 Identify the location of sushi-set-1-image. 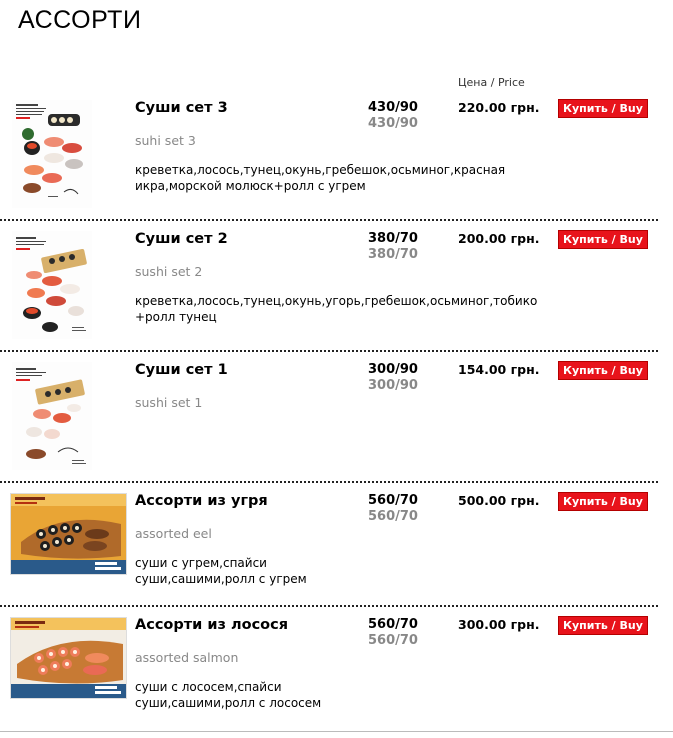
(52, 416).